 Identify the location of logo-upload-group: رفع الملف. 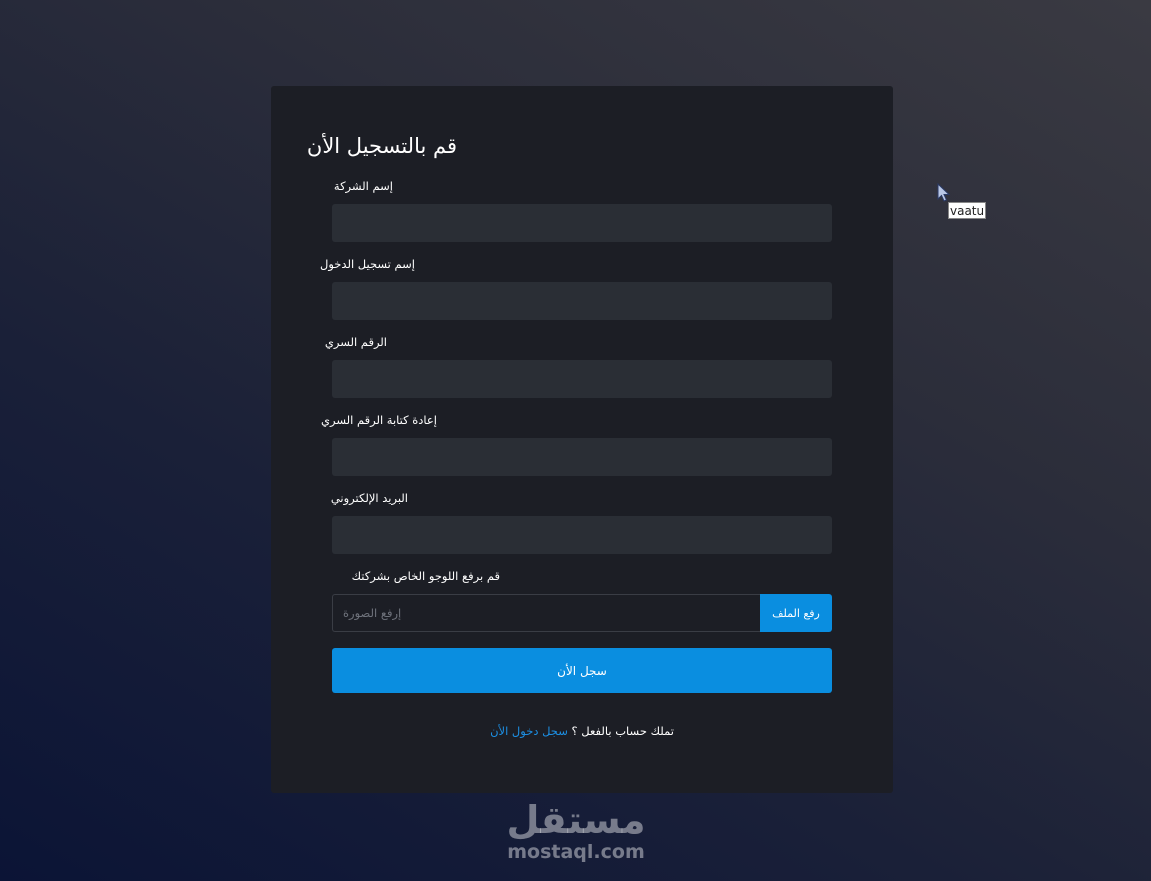
(582, 613).